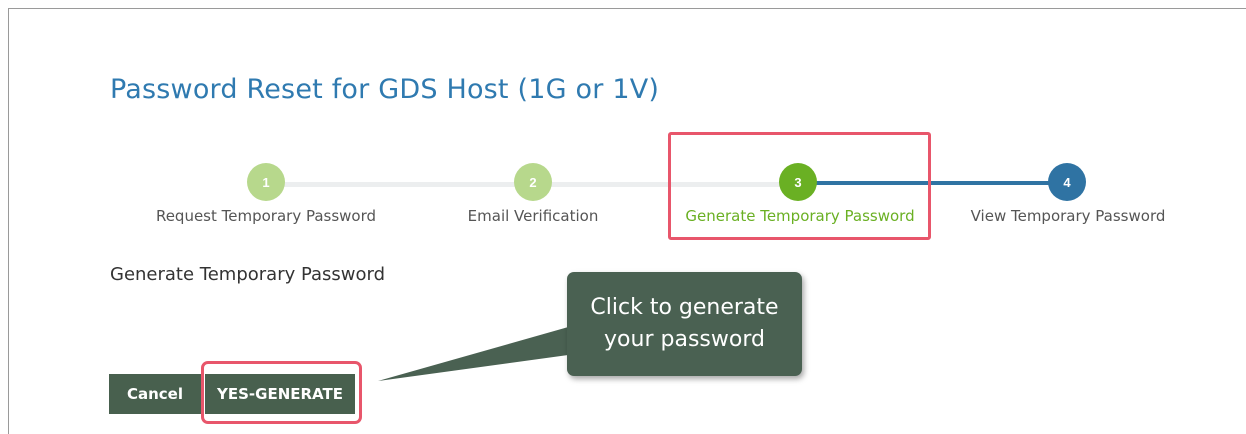 The width and height of the screenshot is (1246, 434). I want to click on cancel-button: Cancel, so click(155, 394).